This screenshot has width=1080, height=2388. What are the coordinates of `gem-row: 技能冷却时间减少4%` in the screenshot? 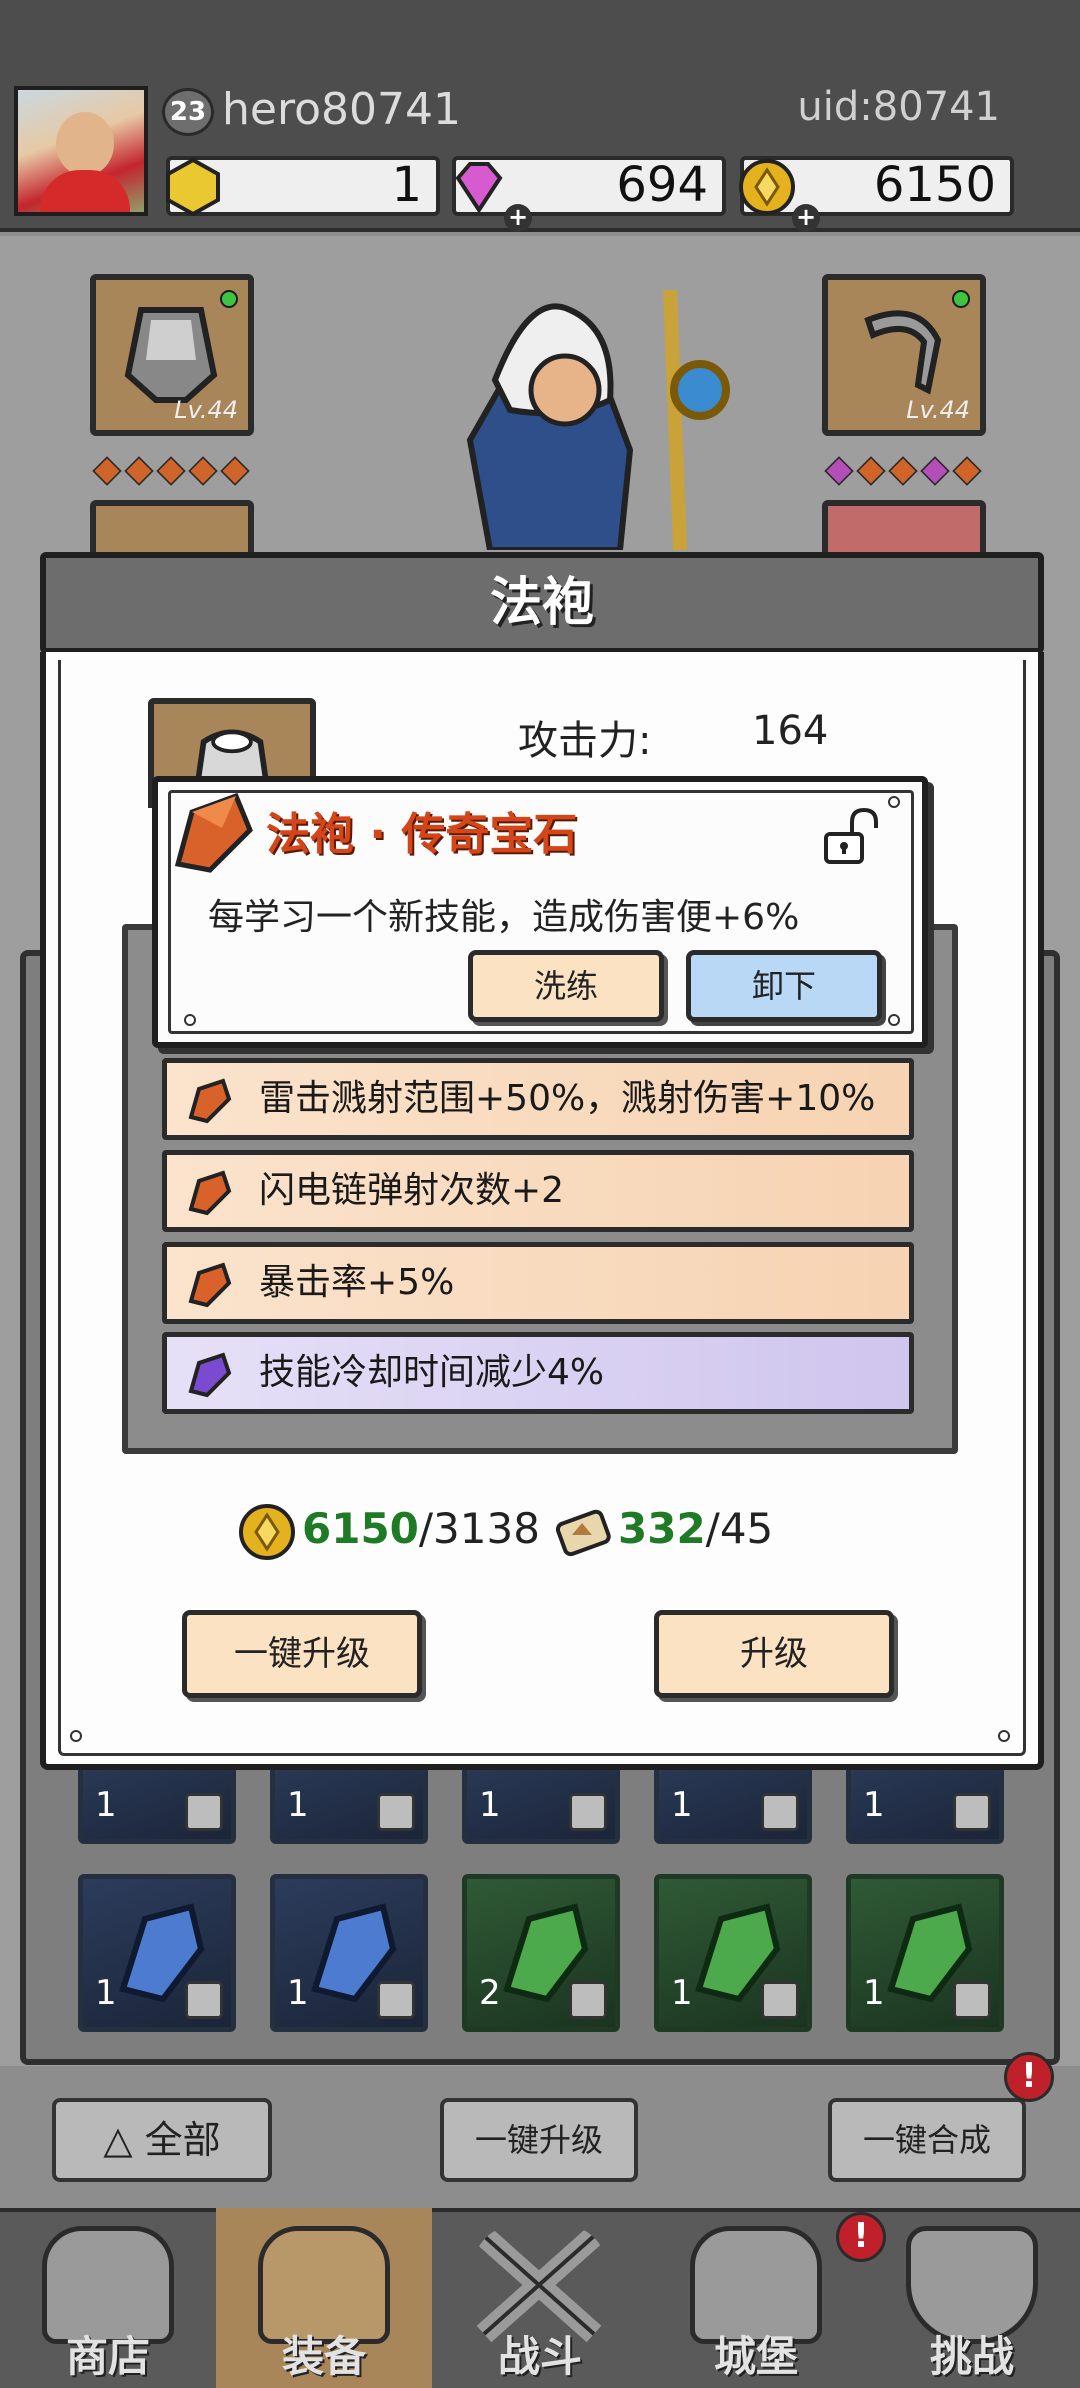 It's located at (538, 1373).